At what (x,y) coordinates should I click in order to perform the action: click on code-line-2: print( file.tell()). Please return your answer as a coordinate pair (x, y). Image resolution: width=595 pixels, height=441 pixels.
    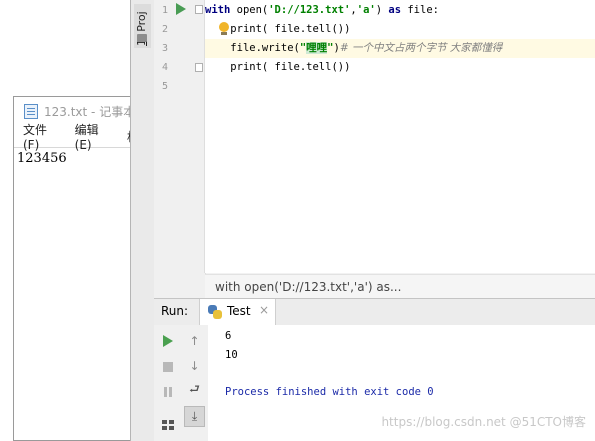
    Looking at the image, I should click on (290, 29).